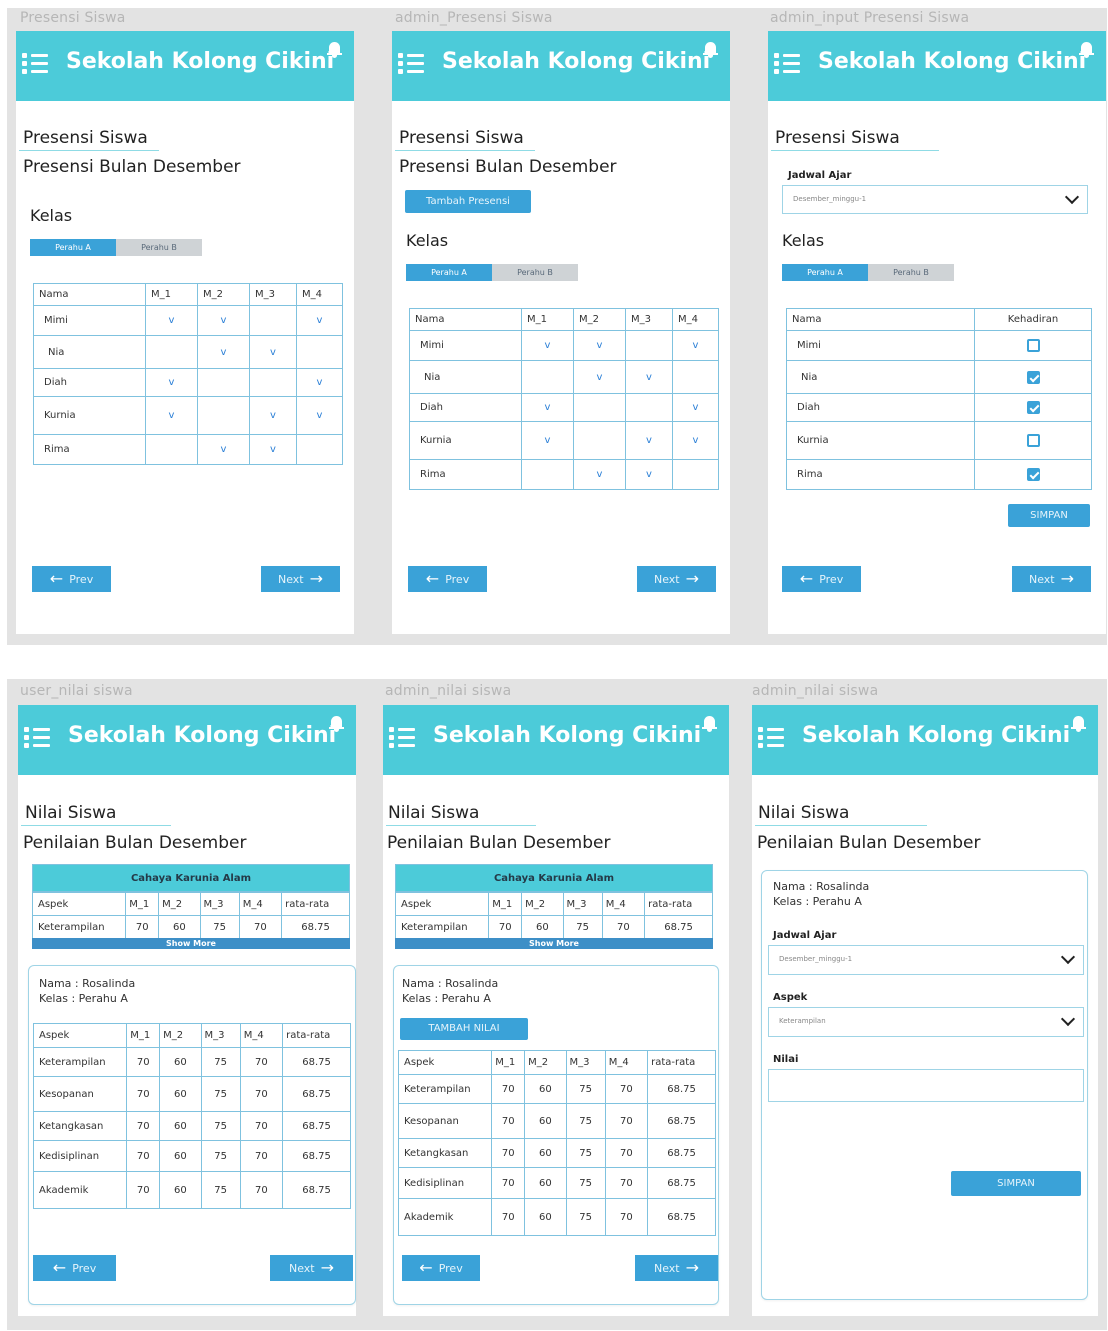 This screenshot has width=1108, height=1331. What do you see at coordinates (926, 1085) in the screenshot?
I see `nilai-input` at bounding box center [926, 1085].